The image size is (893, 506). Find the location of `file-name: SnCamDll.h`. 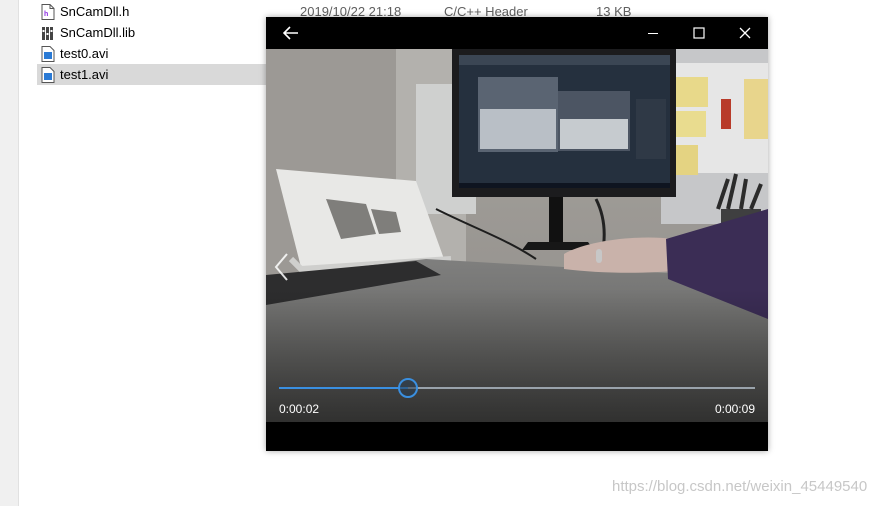

file-name: SnCamDll.h is located at coordinates (95, 11).